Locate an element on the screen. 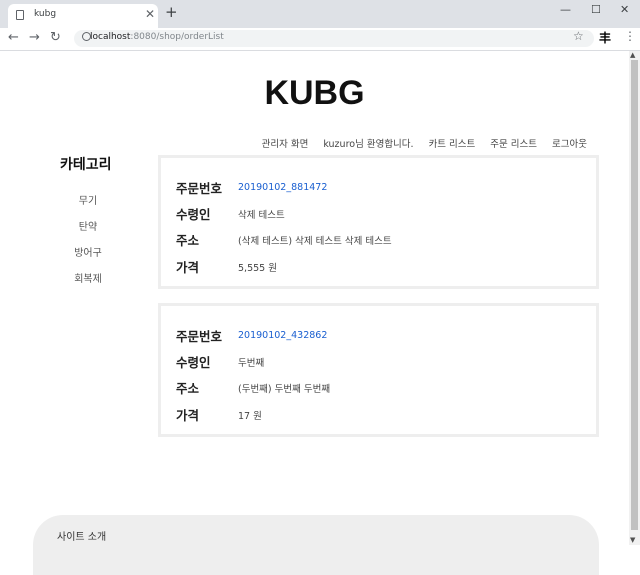 Image resolution: width=640 pixels, height=575 pixels. browser-menu-icon: ⋮ is located at coordinates (630, 36).